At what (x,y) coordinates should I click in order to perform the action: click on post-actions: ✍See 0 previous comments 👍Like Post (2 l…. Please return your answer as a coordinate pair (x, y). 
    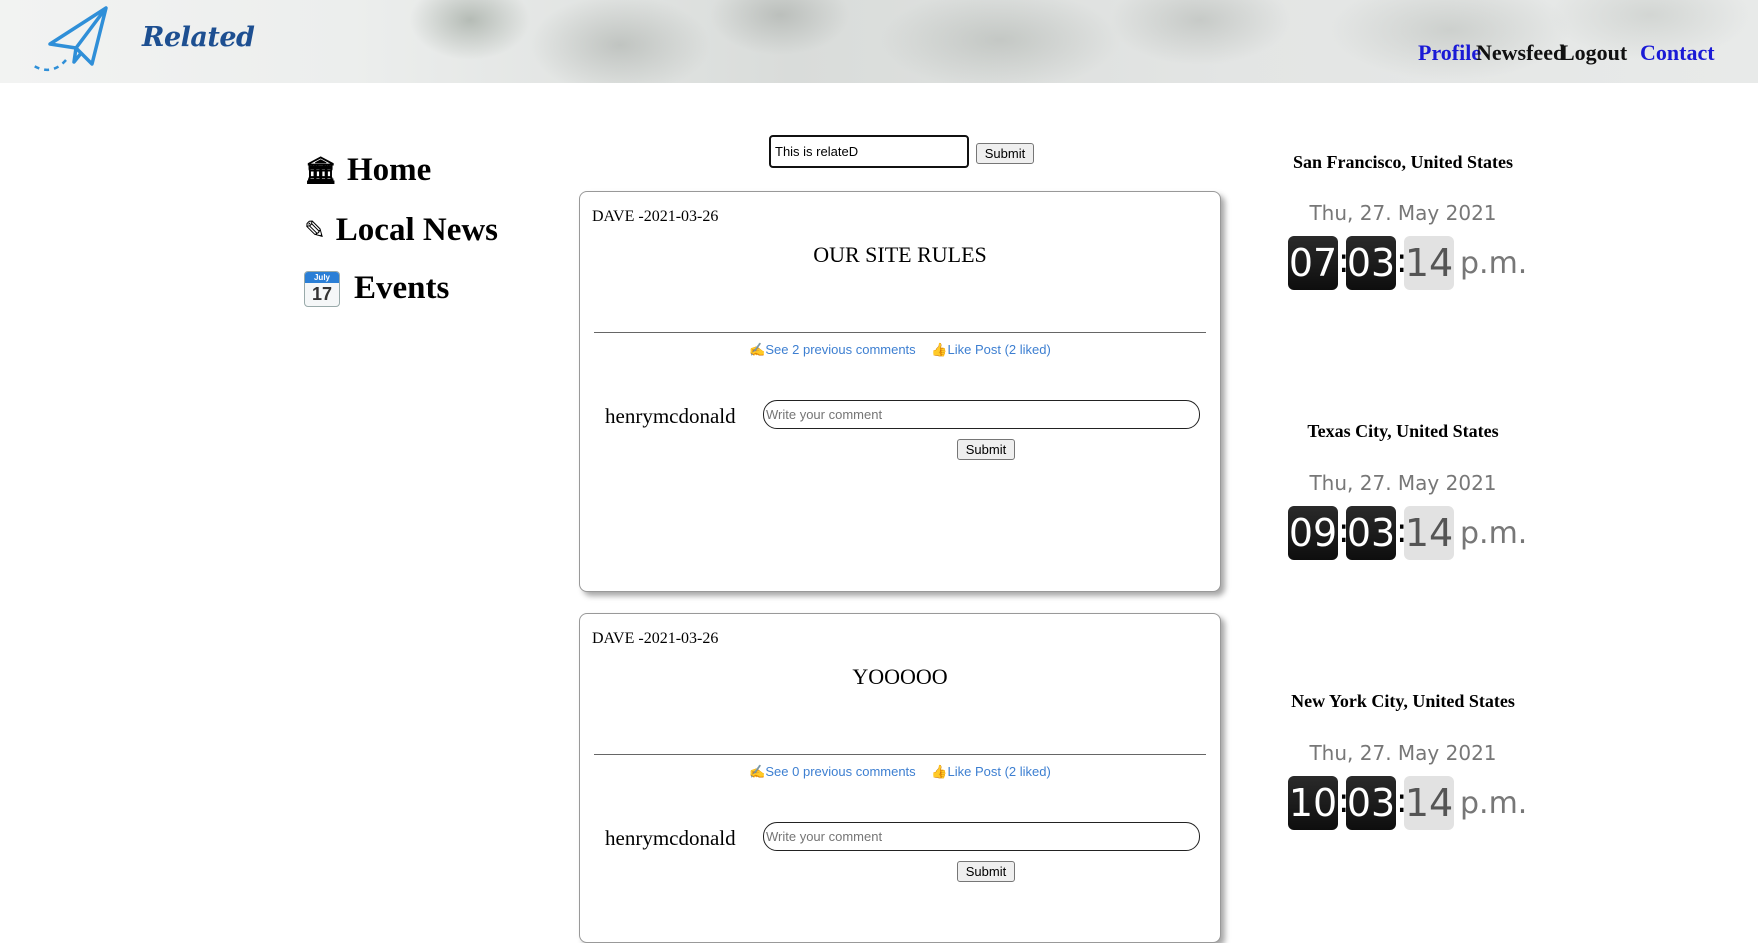
    Looking at the image, I should click on (900, 772).